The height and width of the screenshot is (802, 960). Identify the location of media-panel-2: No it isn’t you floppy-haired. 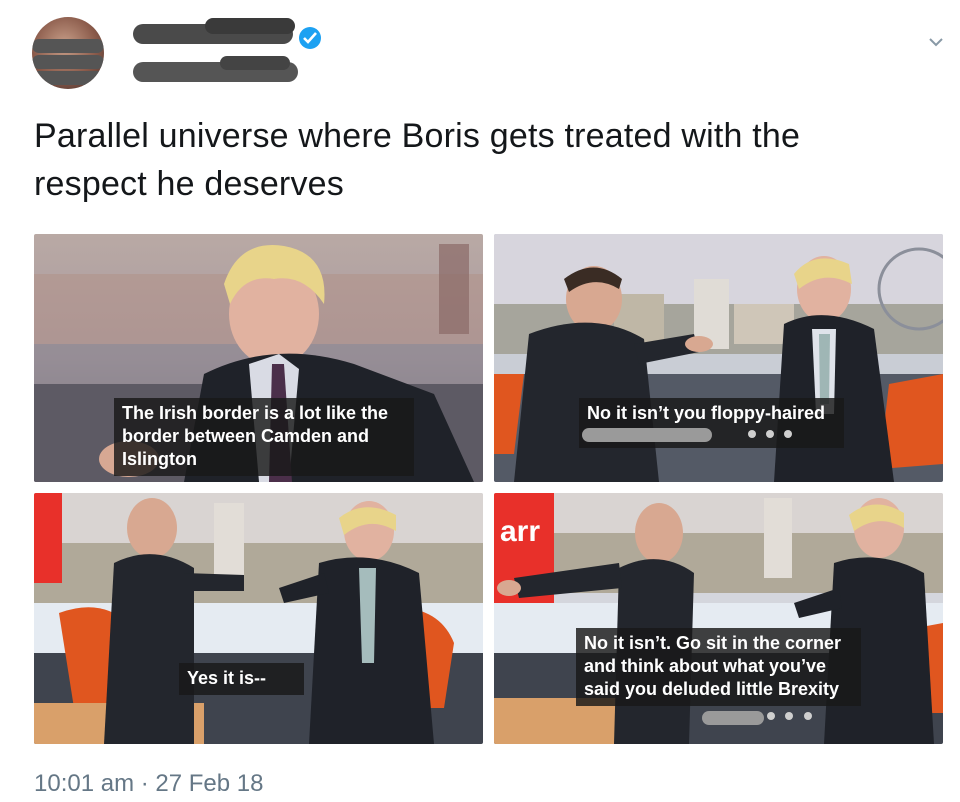
(718, 358).